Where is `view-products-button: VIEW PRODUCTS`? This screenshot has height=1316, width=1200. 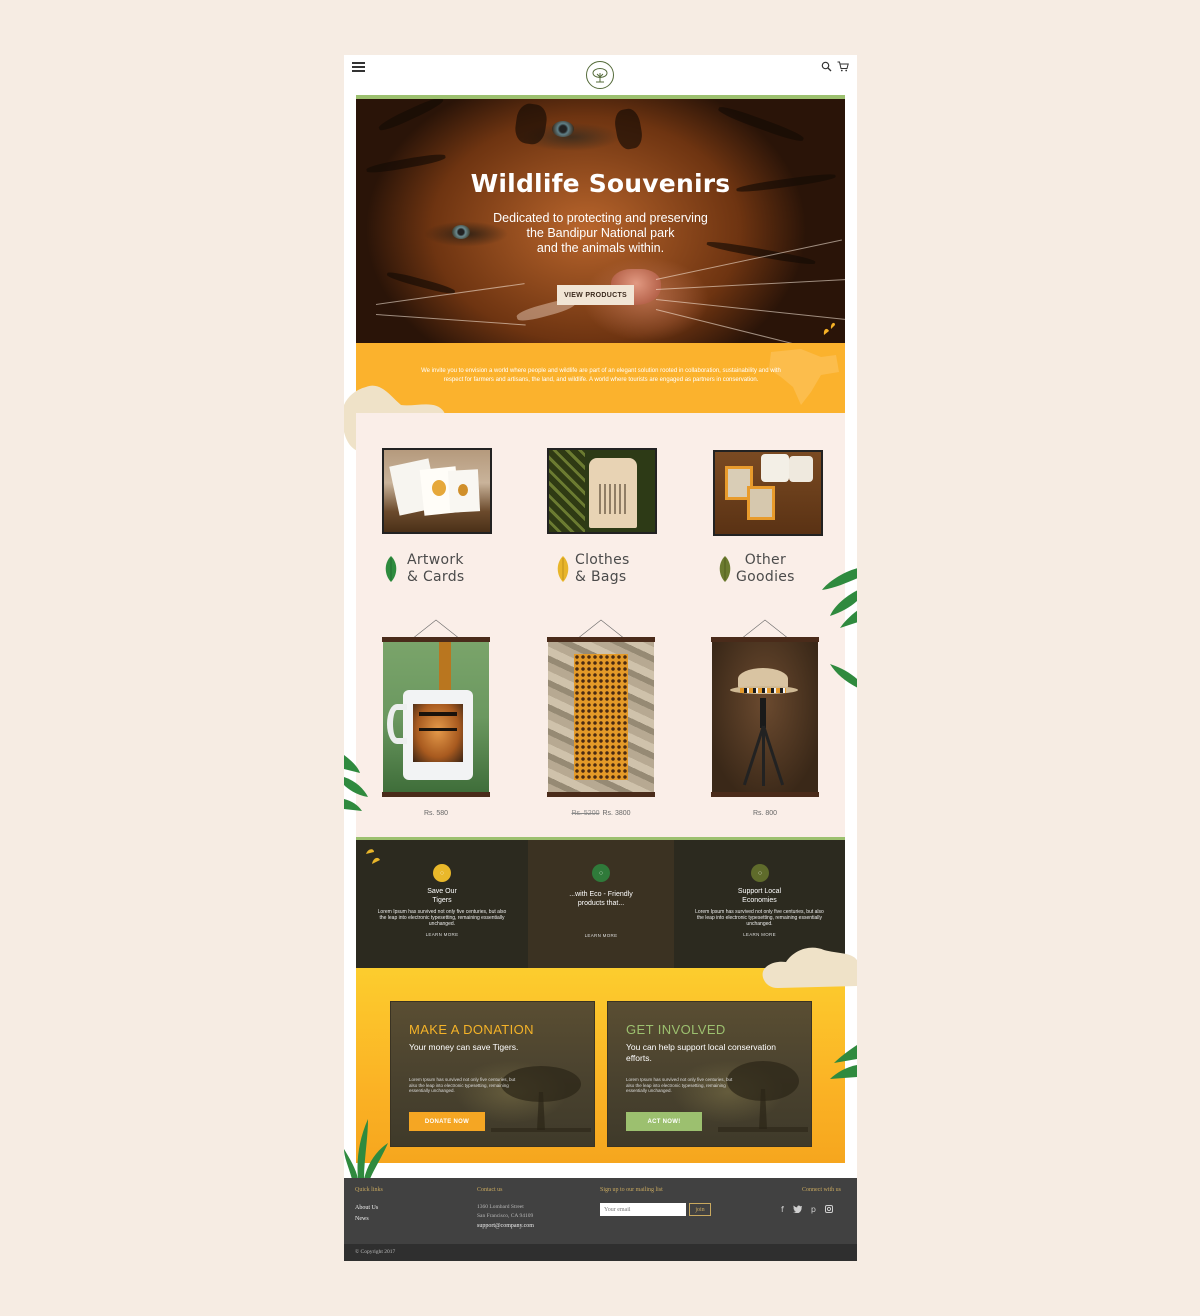
view-products-button: VIEW PRODUCTS is located at coordinates (595, 295).